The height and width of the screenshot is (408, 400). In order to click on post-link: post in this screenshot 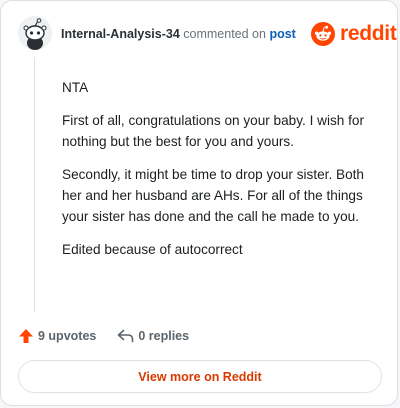, I will do `click(282, 34)`.